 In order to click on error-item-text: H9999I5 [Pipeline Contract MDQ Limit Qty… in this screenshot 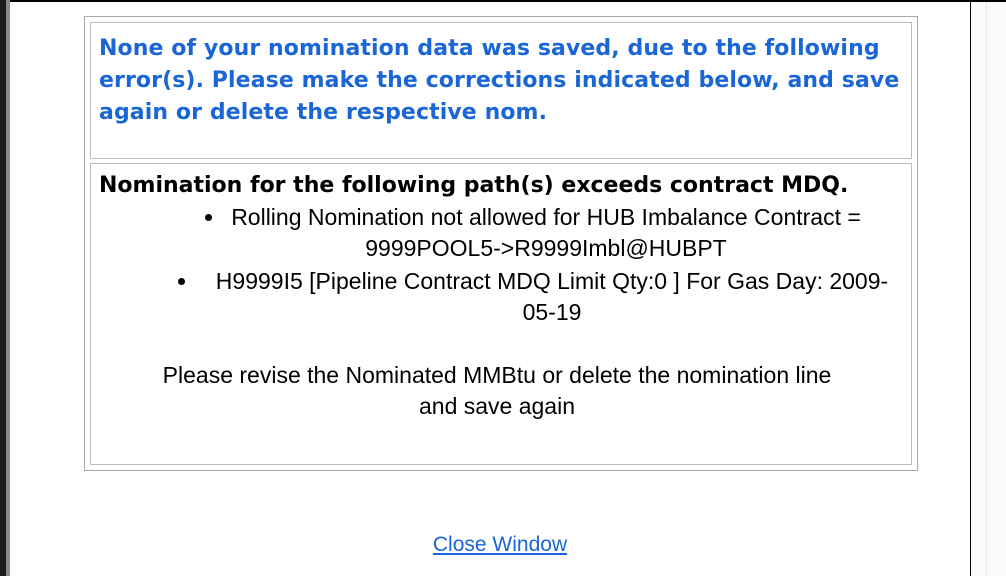, I will do `click(552, 296)`.